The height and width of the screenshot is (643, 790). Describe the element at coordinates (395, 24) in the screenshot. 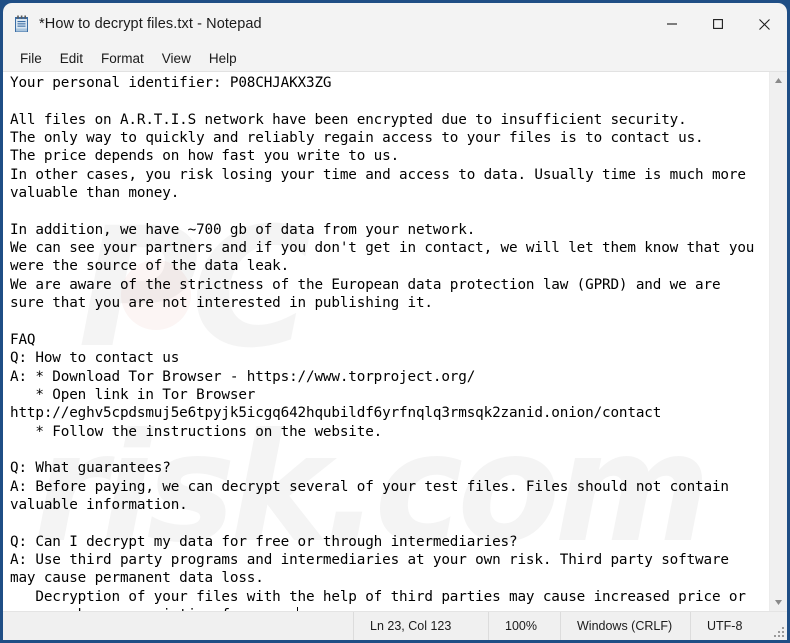

I see `title-bar: *How to decrypt files.txt - Notepad` at that location.